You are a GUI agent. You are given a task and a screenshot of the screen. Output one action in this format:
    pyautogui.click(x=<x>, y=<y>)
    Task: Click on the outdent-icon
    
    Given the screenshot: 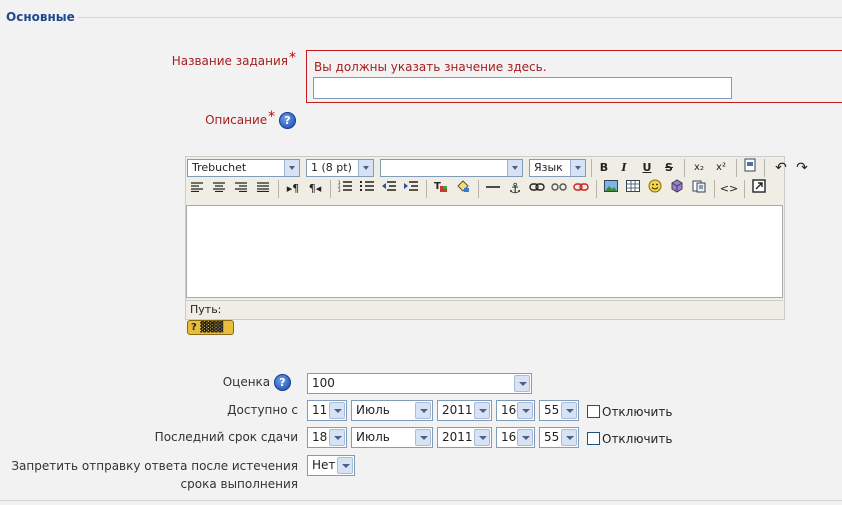 What is the action you would take?
    pyautogui.click(x=389, y=189)
    